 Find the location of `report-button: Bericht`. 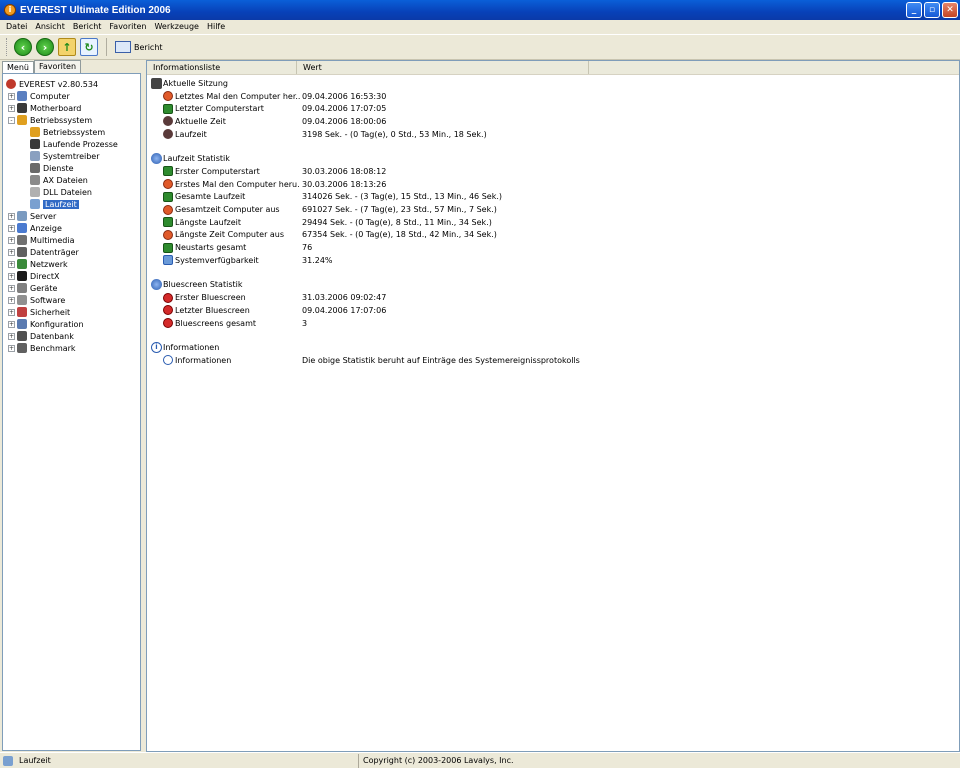

report-button: Bericht is located at coordinates (139, 47).